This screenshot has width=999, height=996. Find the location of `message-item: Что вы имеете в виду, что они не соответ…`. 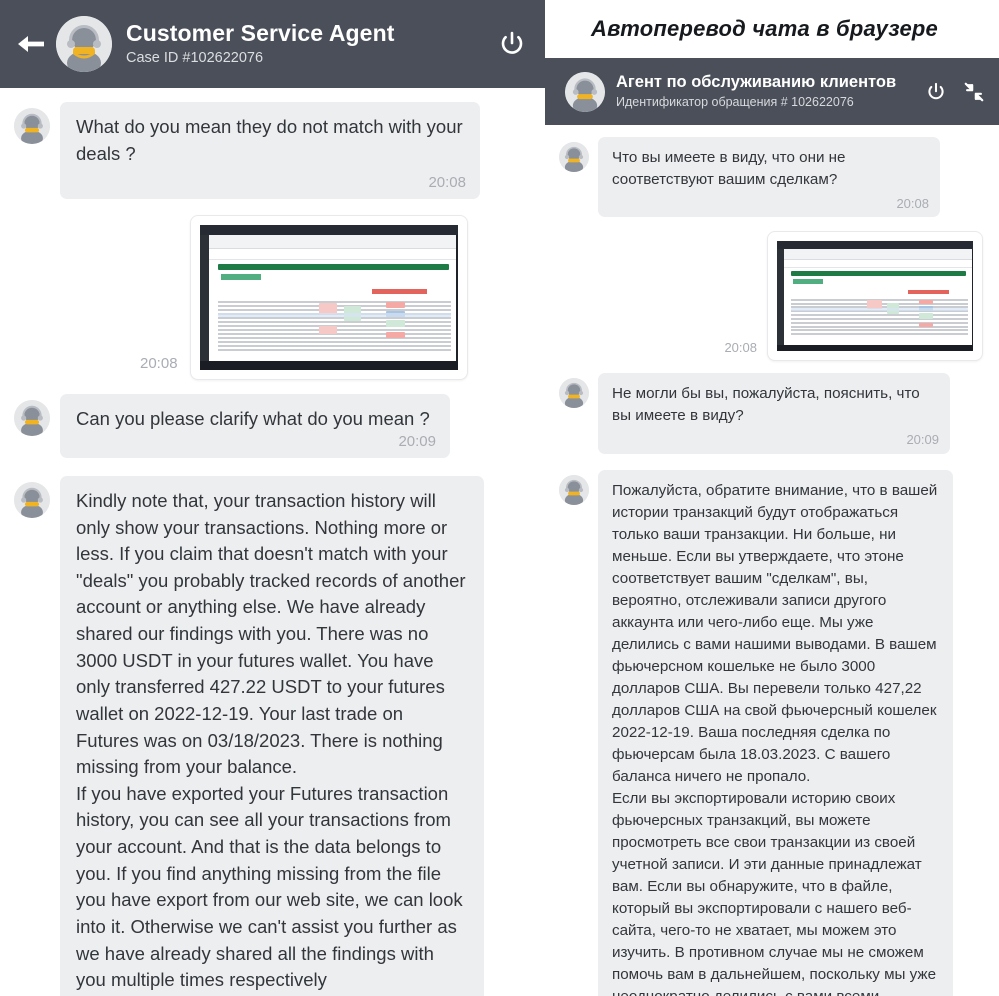

message-item: Что вы имеете в виду, что они не соответ… is located at coordinates (772, 177).